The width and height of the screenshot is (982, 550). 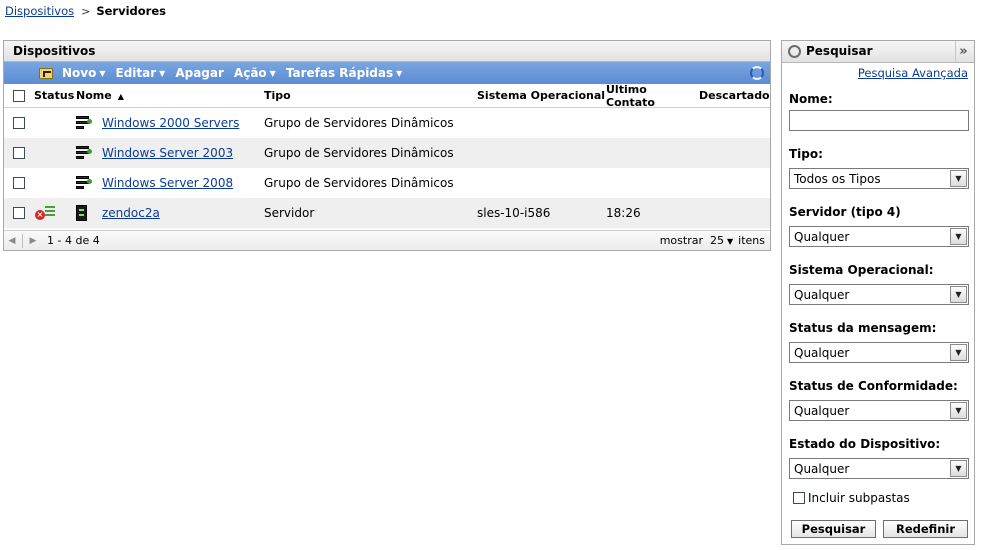 I want to click on name-cell: Windows Server 2008, so click(x=170, y=183).